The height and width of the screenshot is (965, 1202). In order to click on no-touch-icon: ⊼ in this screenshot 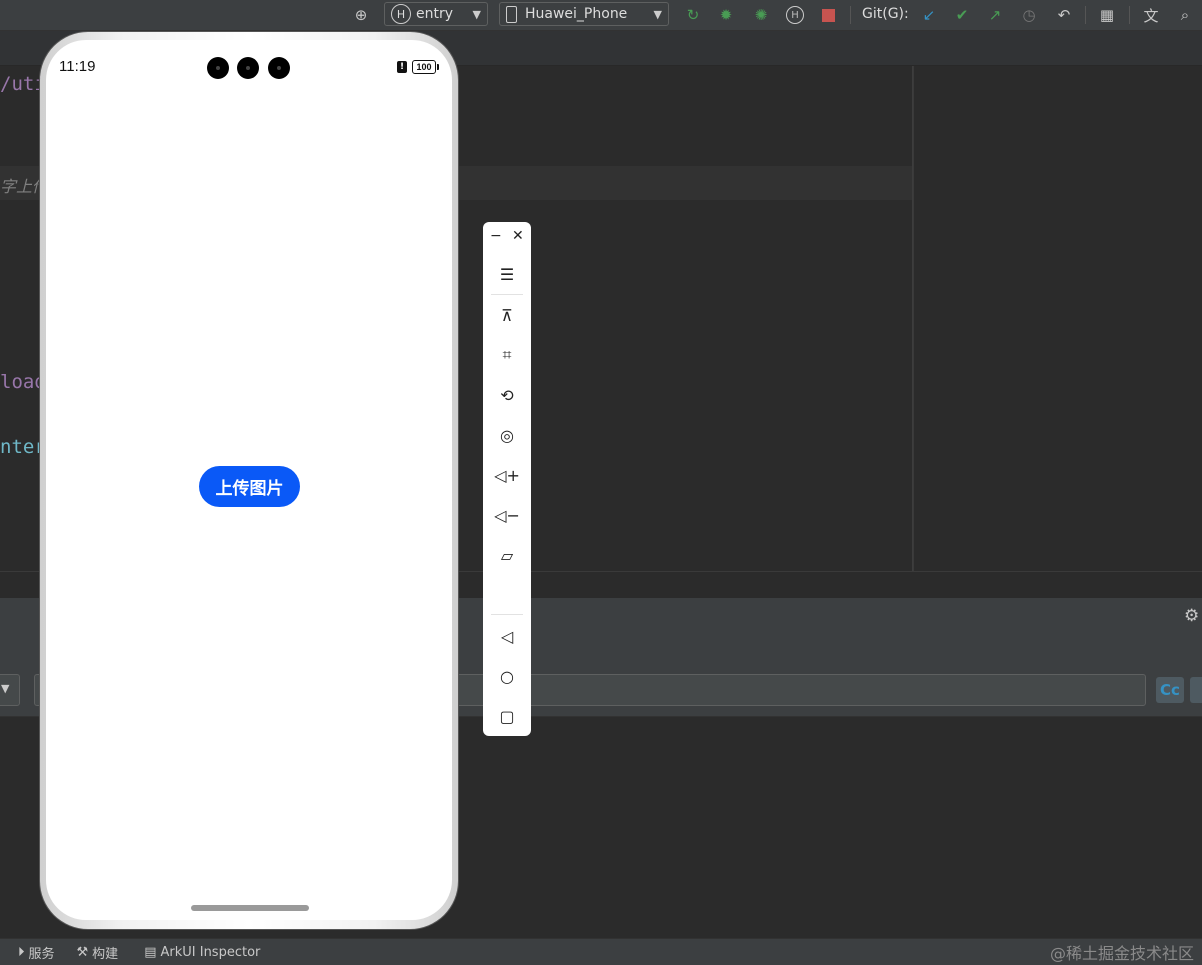, I will do `click(507, 315)`.